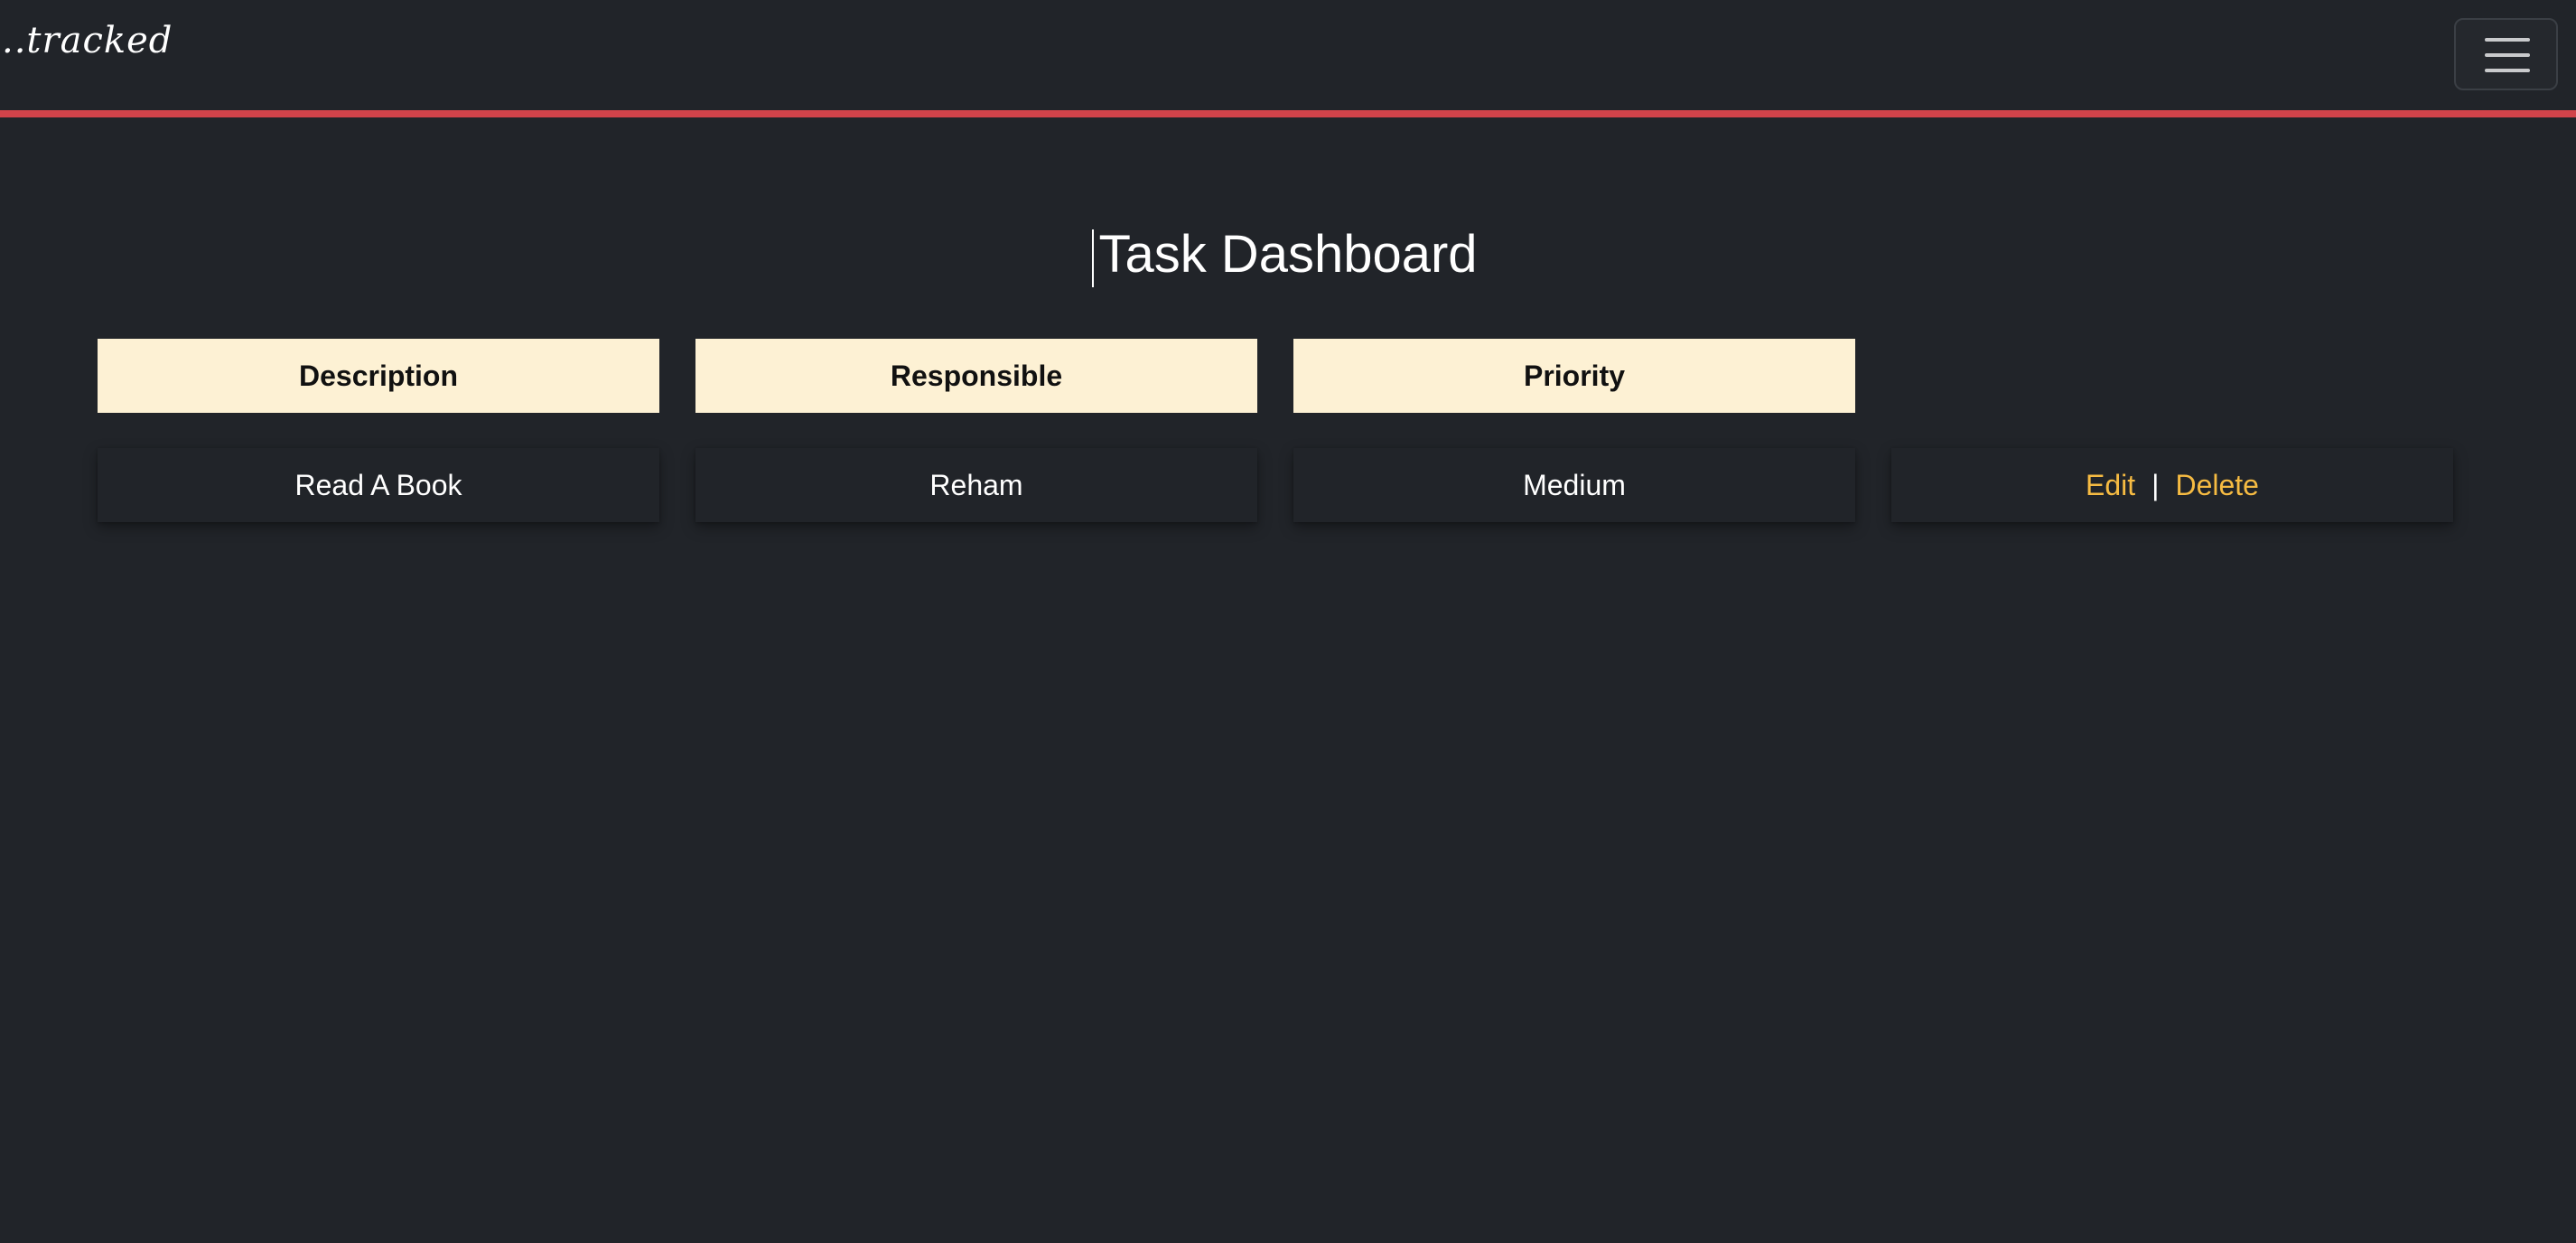 The width and height of the screenshot is (2576, 1243). I want to click on column-header-priority: Priority, so click(1574, 376).